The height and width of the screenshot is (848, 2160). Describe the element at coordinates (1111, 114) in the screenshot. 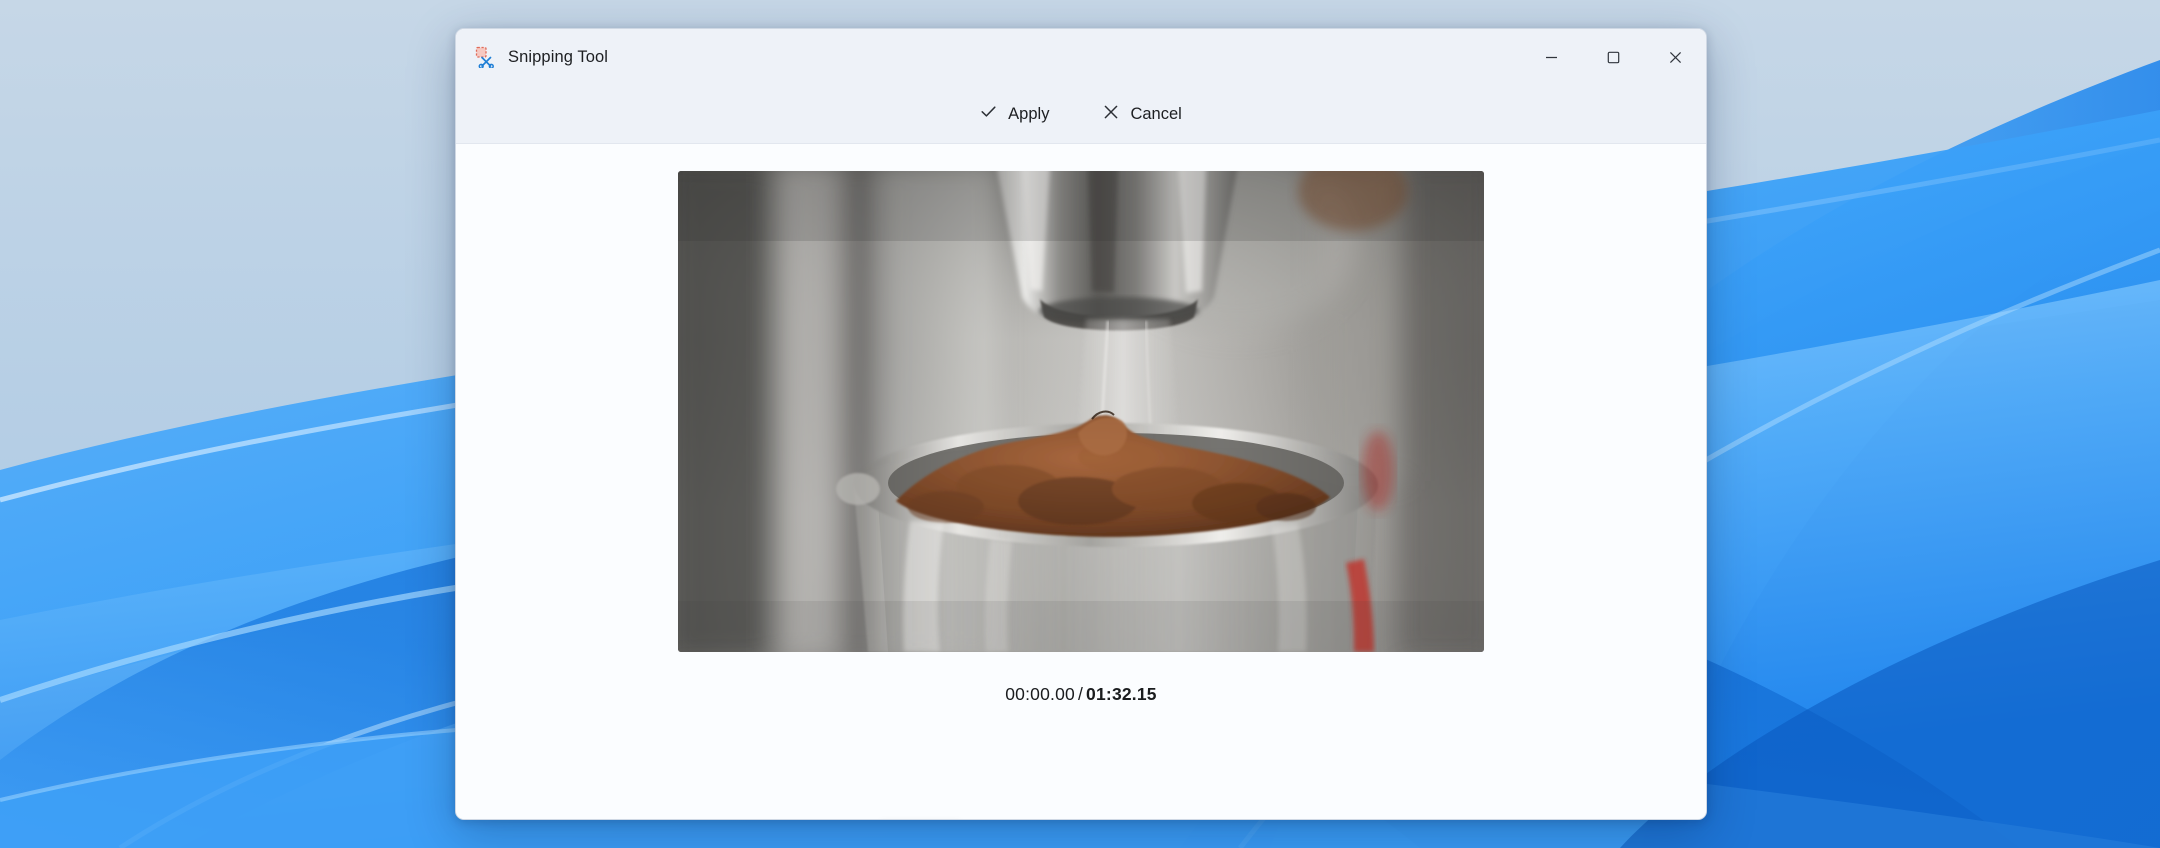

I see `close-x-icon` at that location.